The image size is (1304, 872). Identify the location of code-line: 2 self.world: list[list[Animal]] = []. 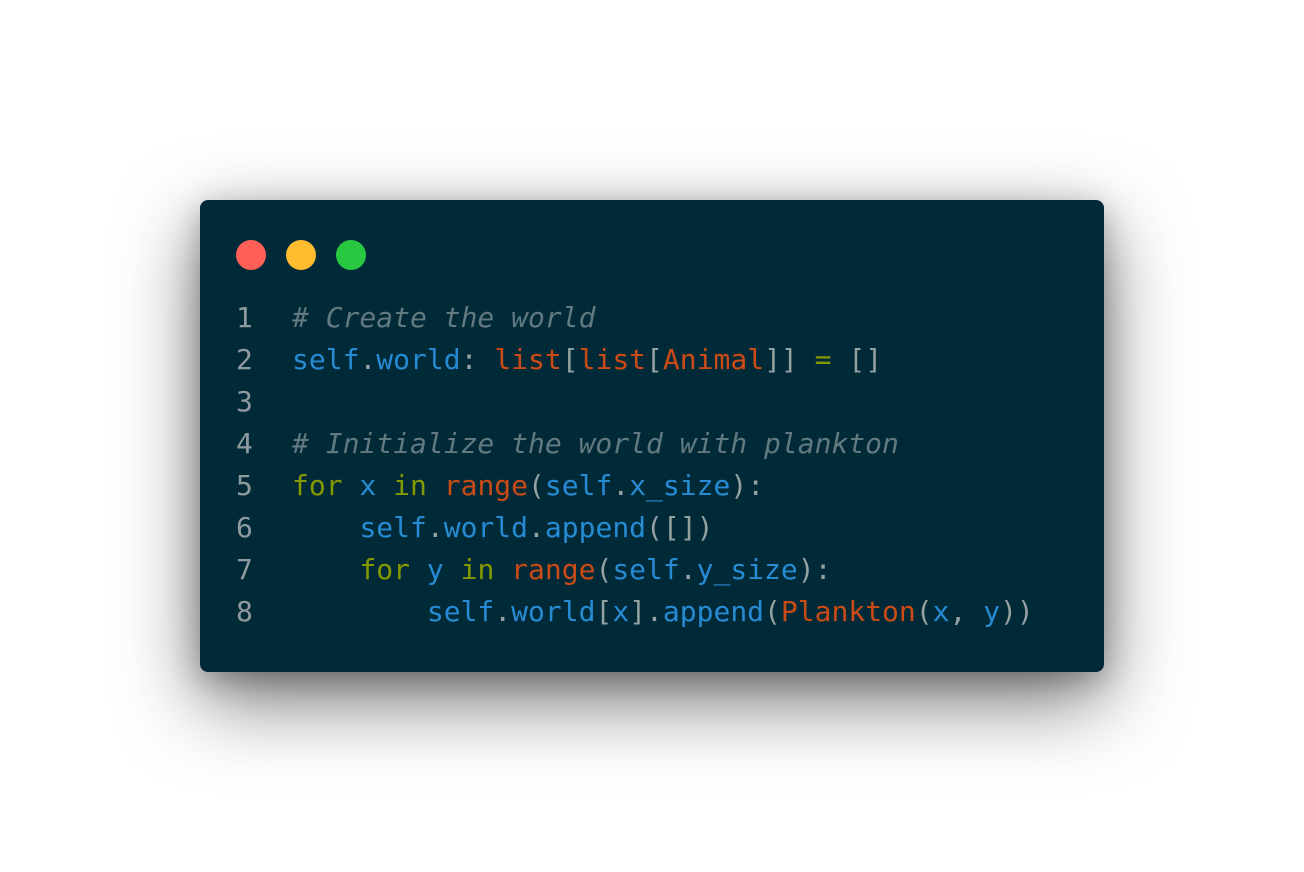
(635, 360).